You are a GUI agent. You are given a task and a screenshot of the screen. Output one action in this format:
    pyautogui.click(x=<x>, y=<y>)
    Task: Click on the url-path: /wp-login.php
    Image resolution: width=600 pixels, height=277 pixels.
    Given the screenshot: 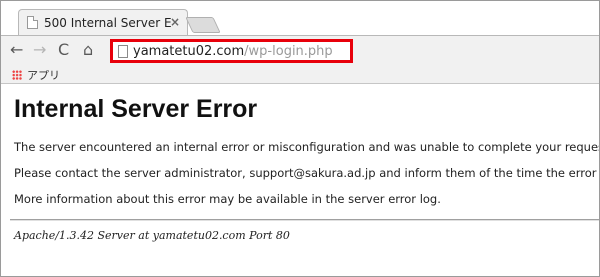 What is the action you would take?
    pyautogui.click(x=288, y=51)
    